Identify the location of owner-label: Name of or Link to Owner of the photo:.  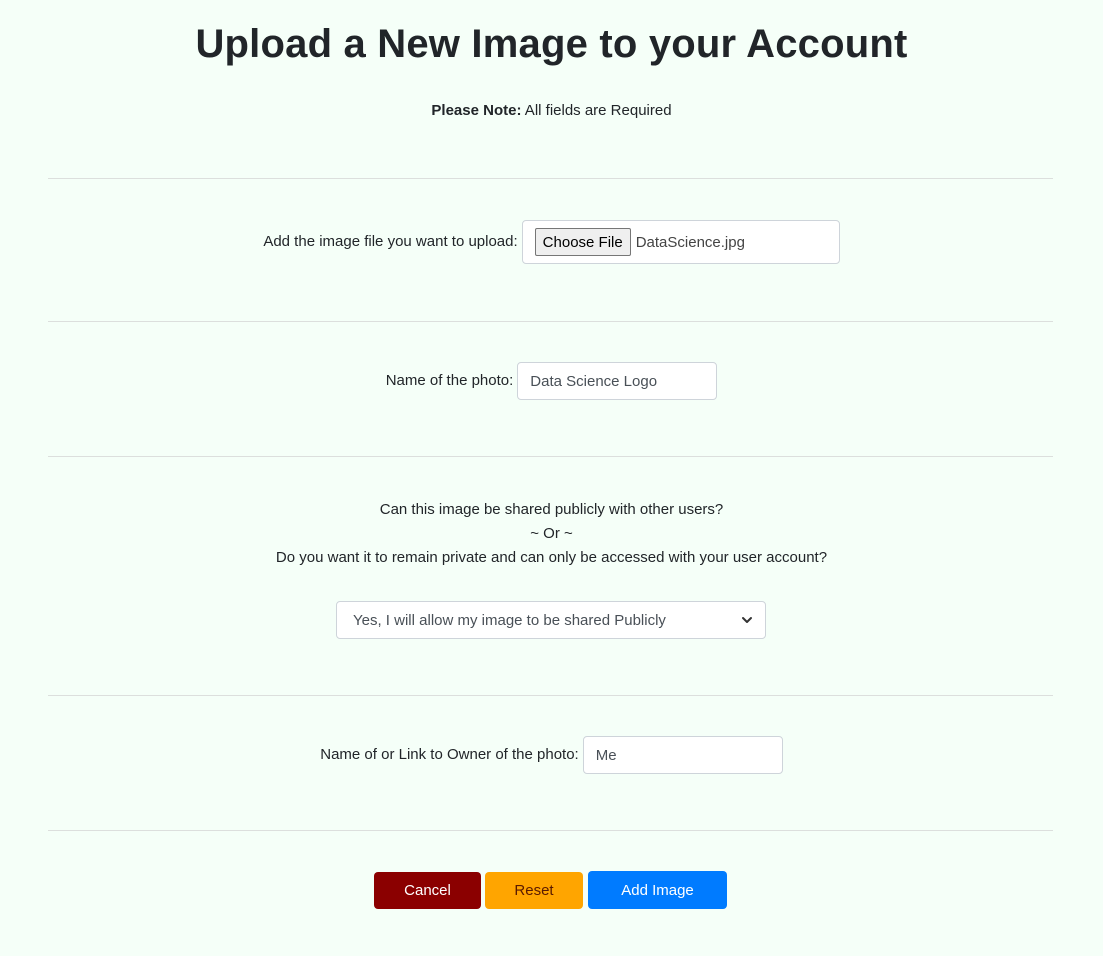
(449, 754).